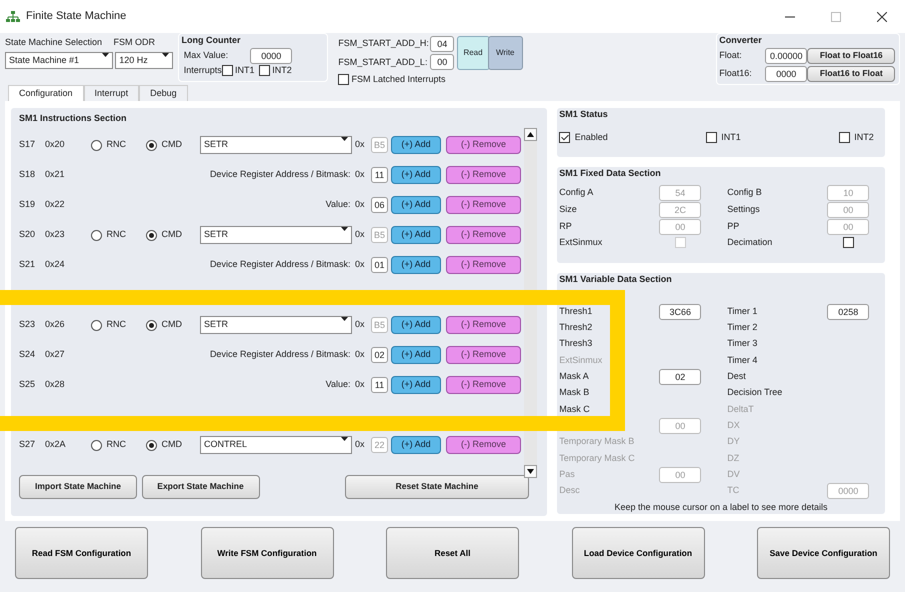  Describe the element at coordinates (680, 312) in the screenshot. I see `data-field: 3C66` at that location.